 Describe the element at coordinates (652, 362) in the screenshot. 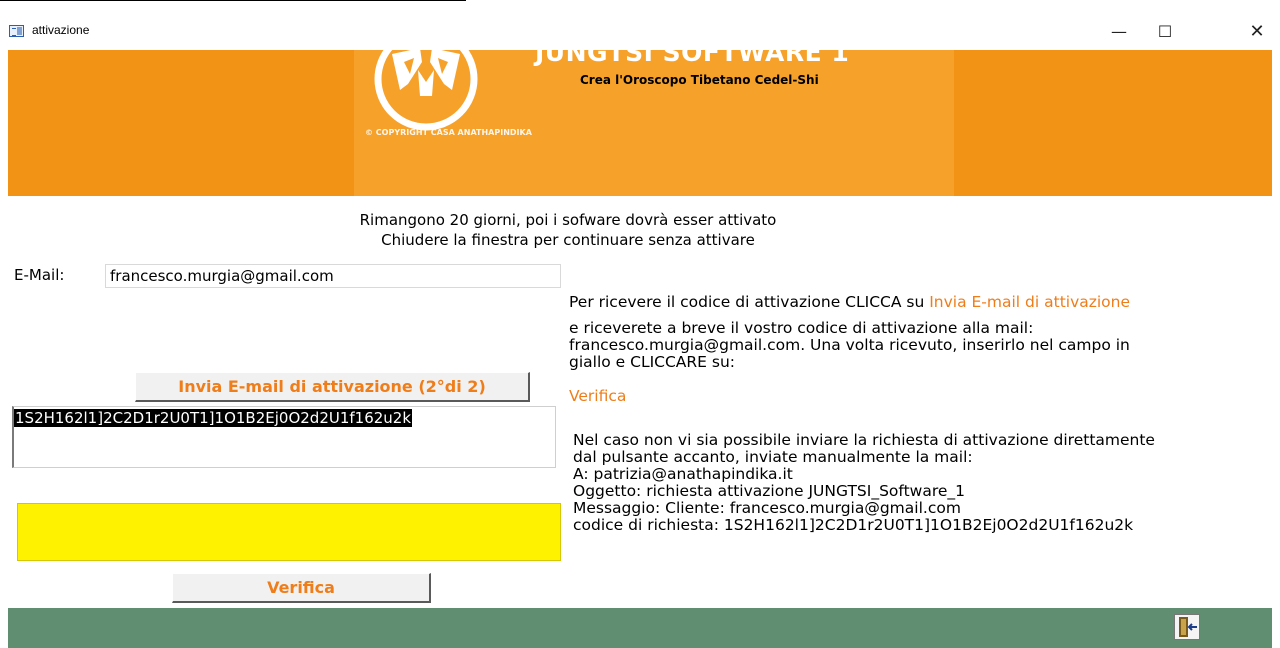

I see `instructions-line4: giallo e CLICCARE su:` at that location.